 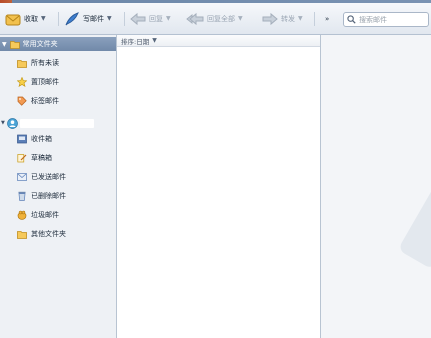 What do you see at coordinates (45, 215) in the screenshot?
I see `sidebar-item-label: 垃圾邮件` at bounding box center [45, 215].